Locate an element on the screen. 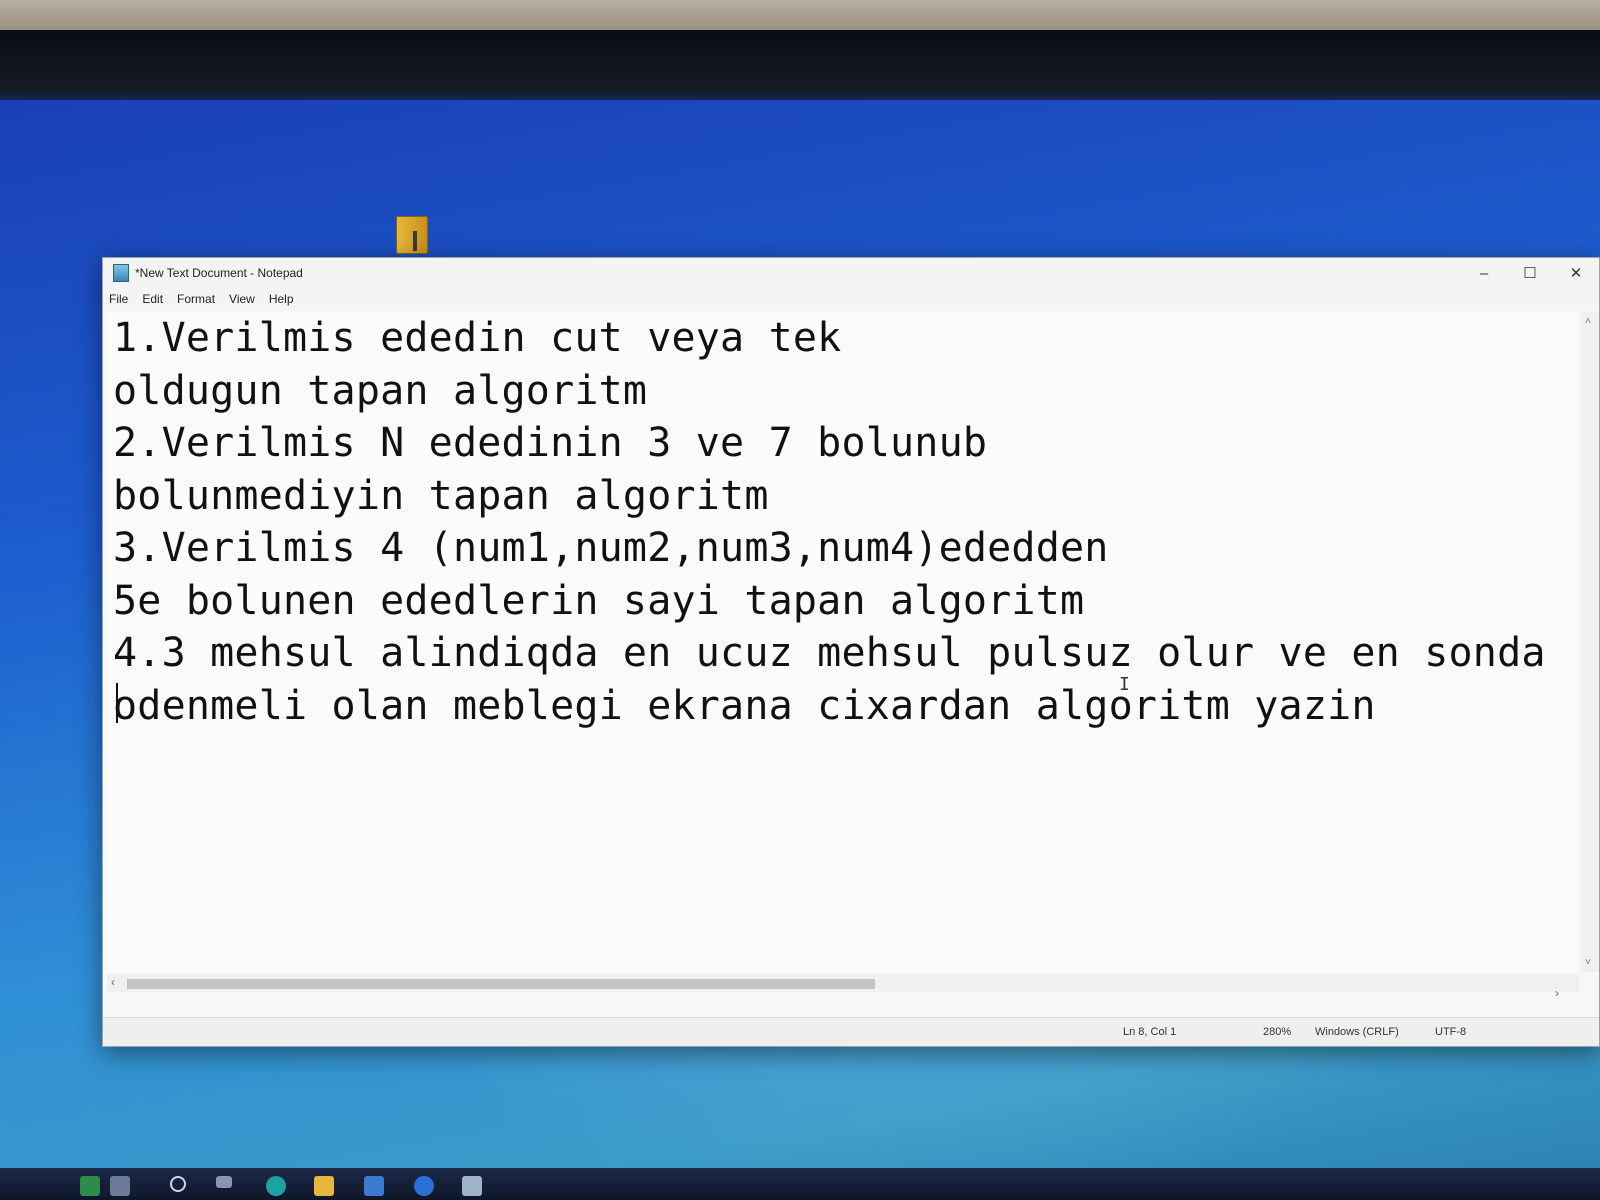  cursor-position: Ln 8, Col 1 is located at coordinates (1150, 1032).